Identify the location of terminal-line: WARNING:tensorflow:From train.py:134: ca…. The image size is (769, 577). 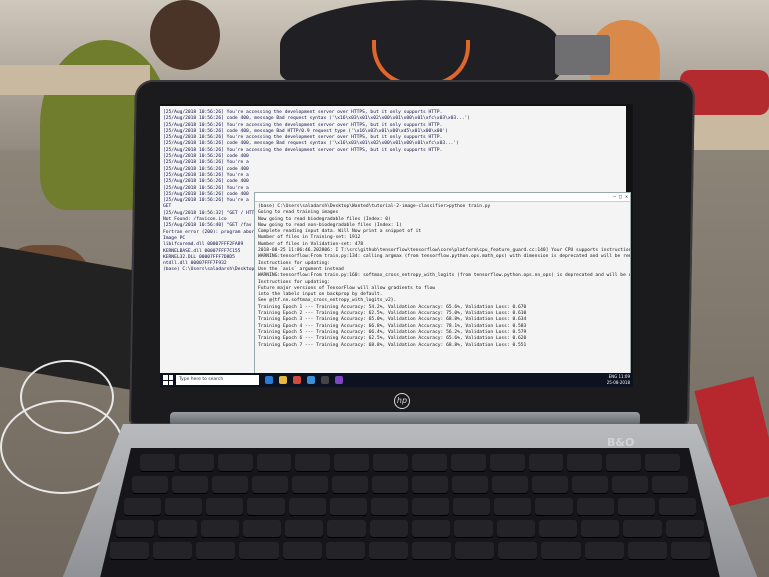
(444, 257).